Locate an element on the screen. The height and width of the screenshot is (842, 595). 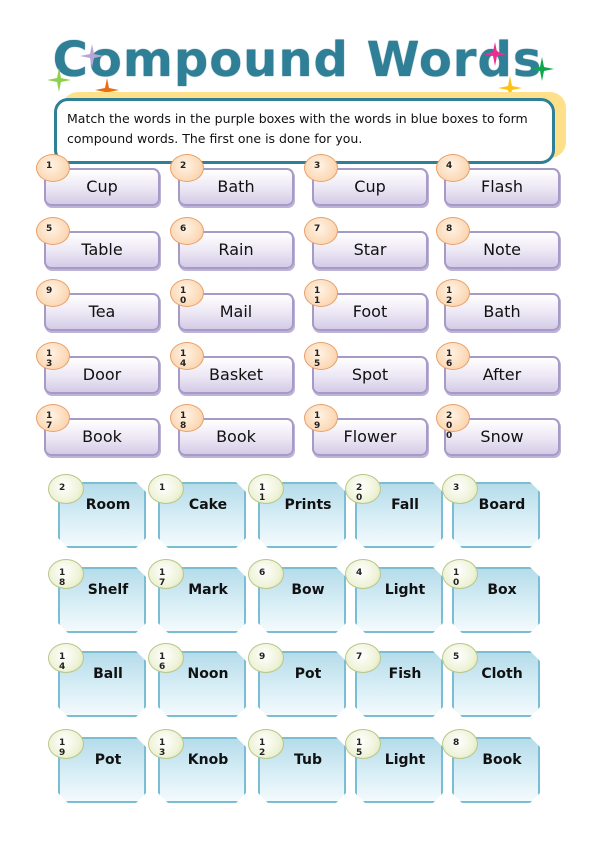
purple-word-label: After is located at coordinates (502, 374).